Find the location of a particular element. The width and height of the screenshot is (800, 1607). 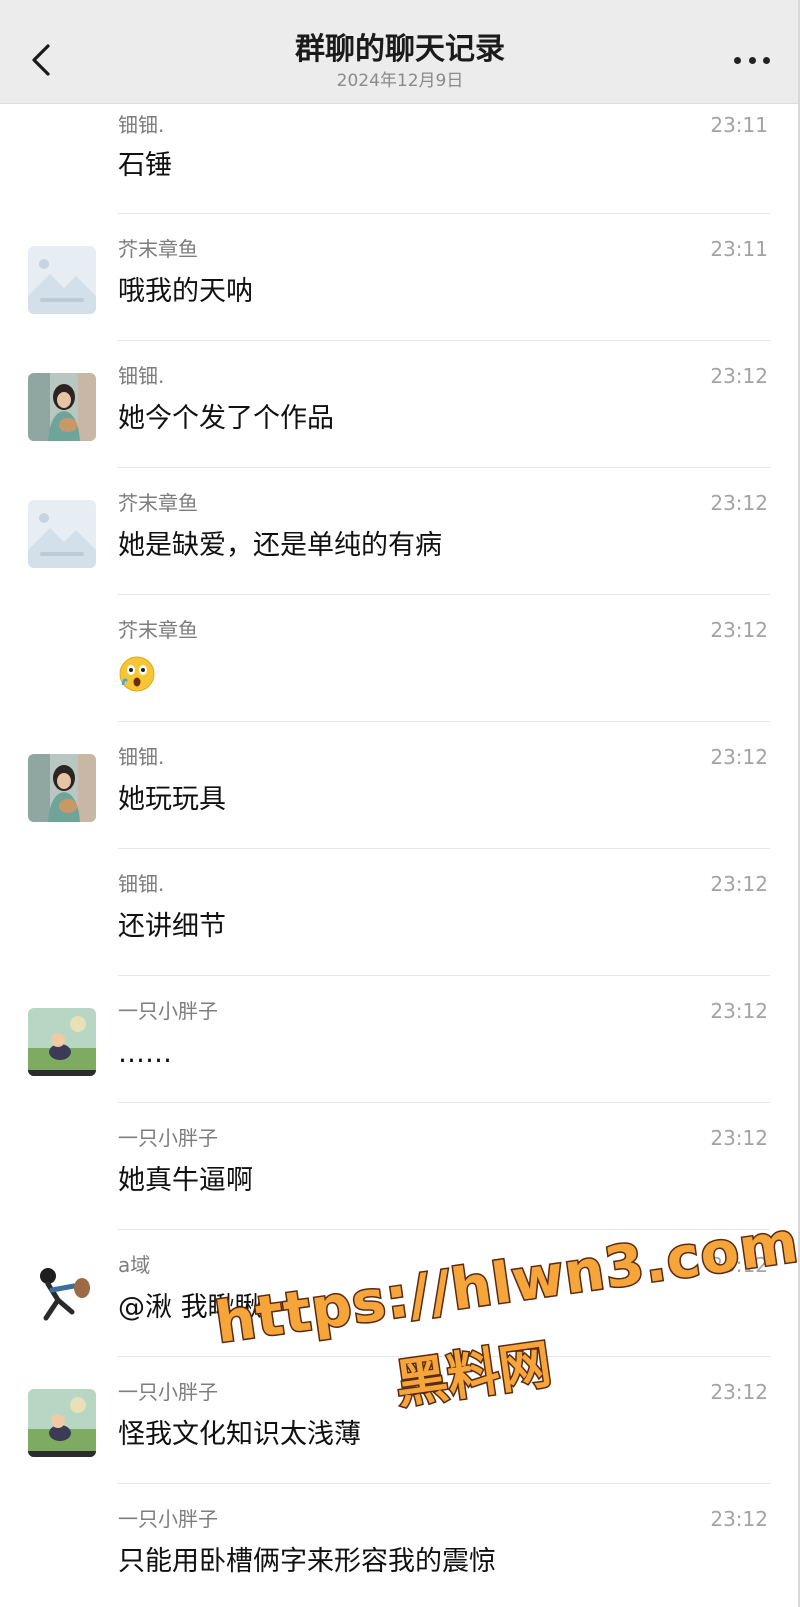

message-text: 怪我文化知识太浅薄 is located at coordinates (239, 1434).